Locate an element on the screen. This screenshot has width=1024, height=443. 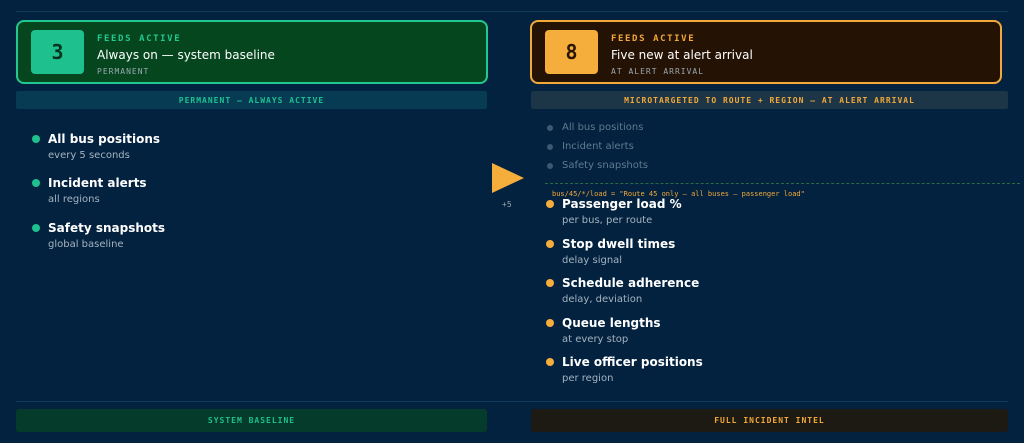
inherited-feed: Incident alerts is located at coordinates (598, 146).